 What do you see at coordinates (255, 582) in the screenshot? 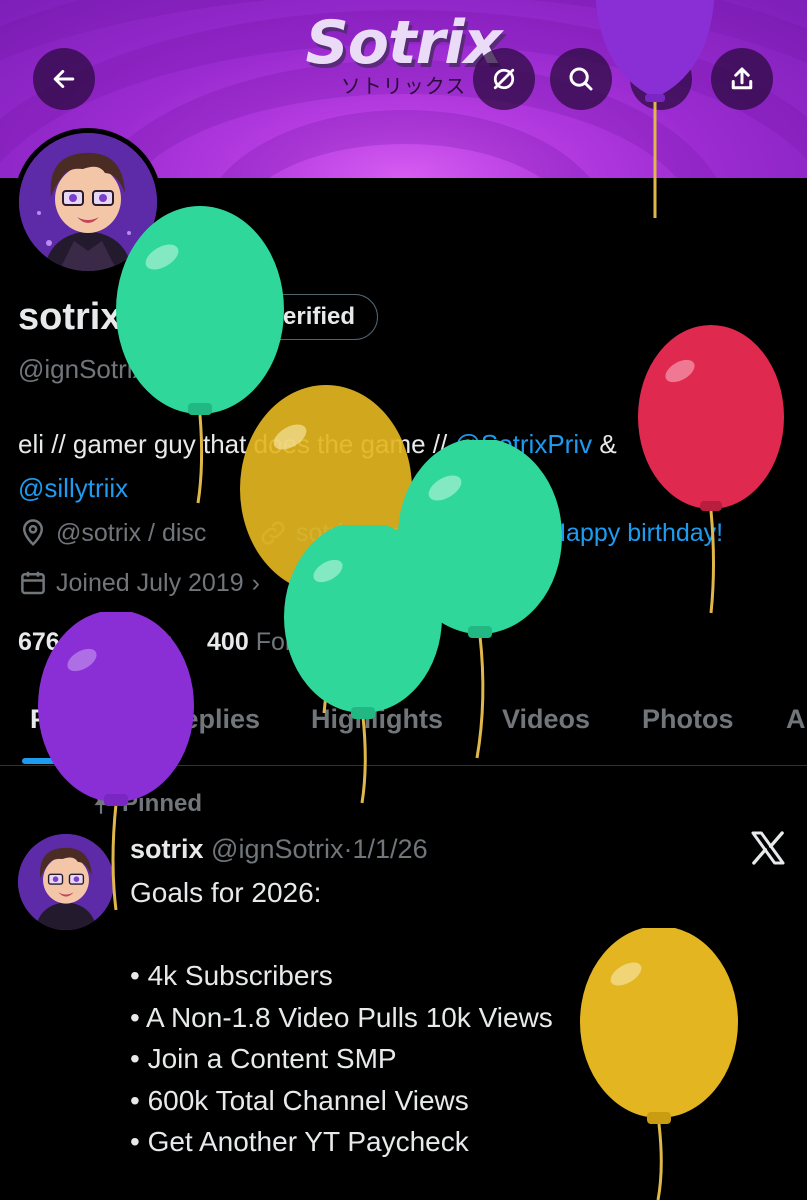
I see `chevron-right-icon: ›` at bounding box center [255, 582].